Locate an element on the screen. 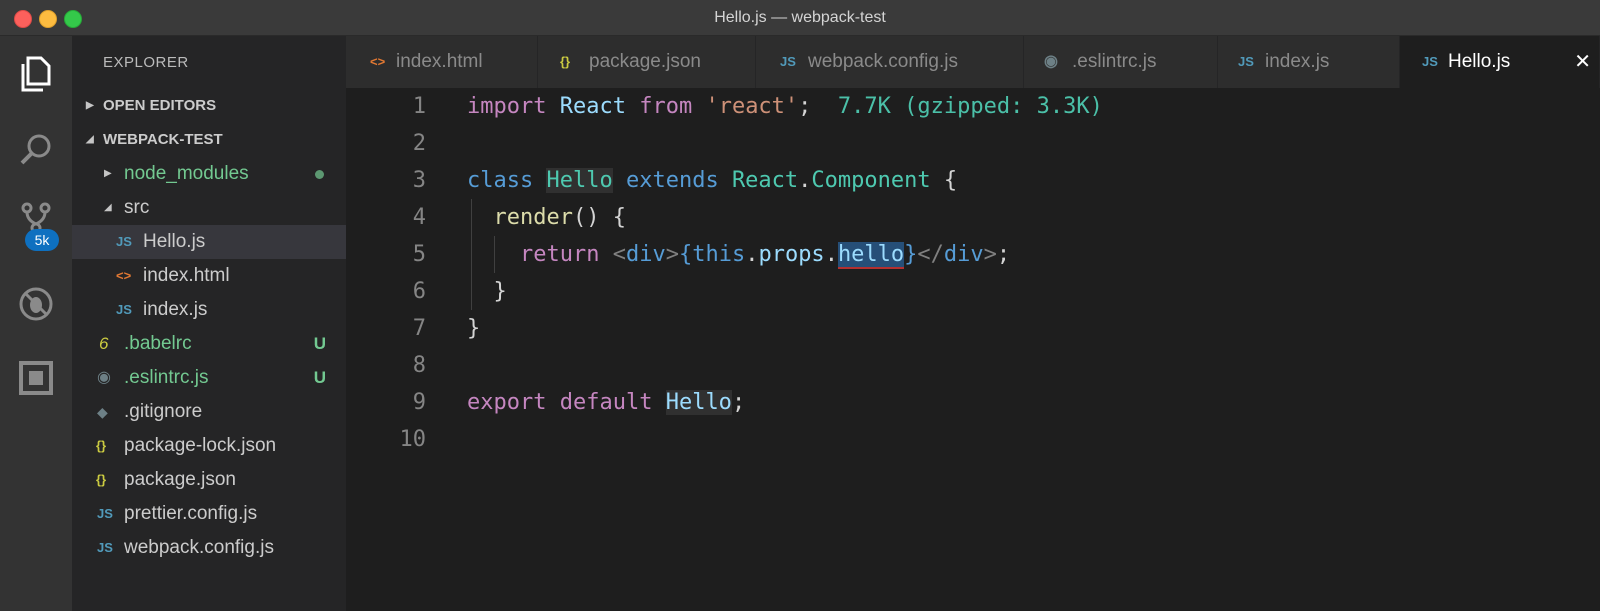 The height and width of the screenshot is (611, 1600). search-activity-button is located at coordinates (36, 150).